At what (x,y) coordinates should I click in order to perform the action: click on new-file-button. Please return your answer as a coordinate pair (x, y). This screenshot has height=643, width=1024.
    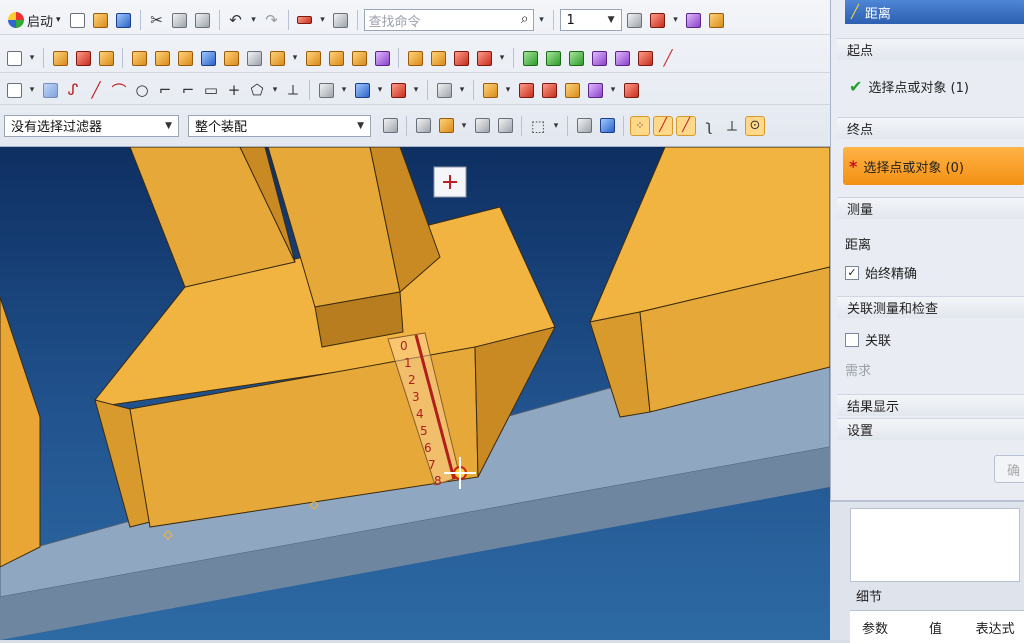
    Looking at the image, I should click on (78, 20).